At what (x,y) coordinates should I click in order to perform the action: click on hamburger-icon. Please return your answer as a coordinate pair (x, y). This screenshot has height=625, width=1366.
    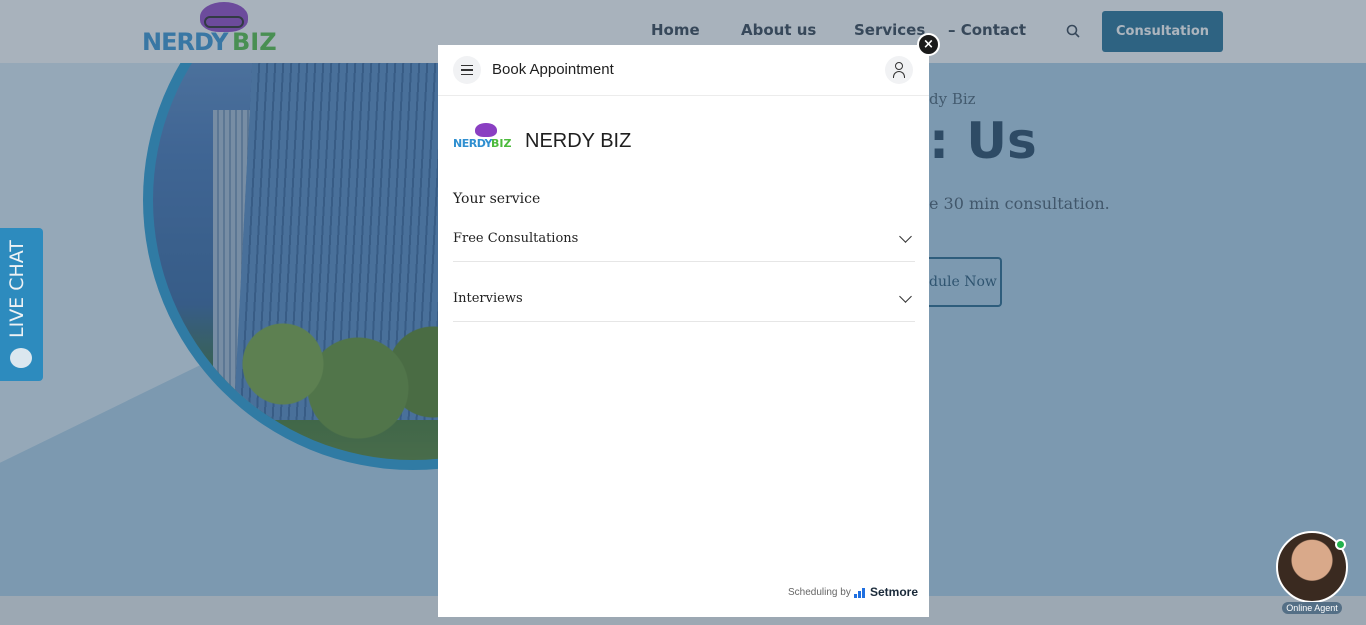
    Looking at the image, I should click on (467, 65).